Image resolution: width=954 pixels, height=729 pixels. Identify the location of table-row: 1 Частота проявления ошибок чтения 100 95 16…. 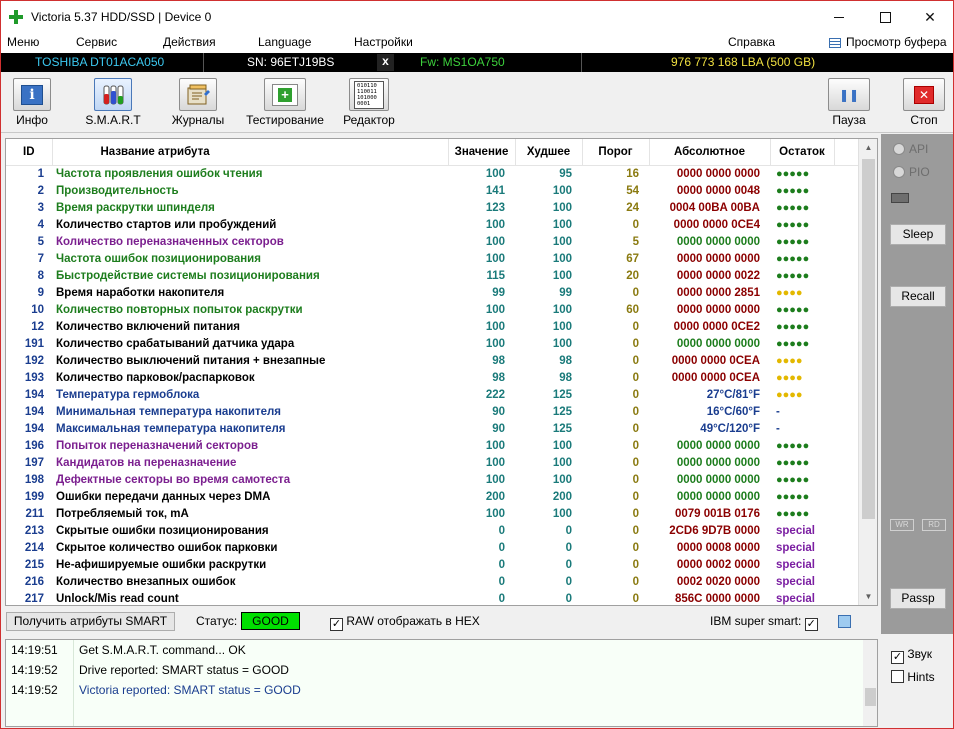
(432, 173).